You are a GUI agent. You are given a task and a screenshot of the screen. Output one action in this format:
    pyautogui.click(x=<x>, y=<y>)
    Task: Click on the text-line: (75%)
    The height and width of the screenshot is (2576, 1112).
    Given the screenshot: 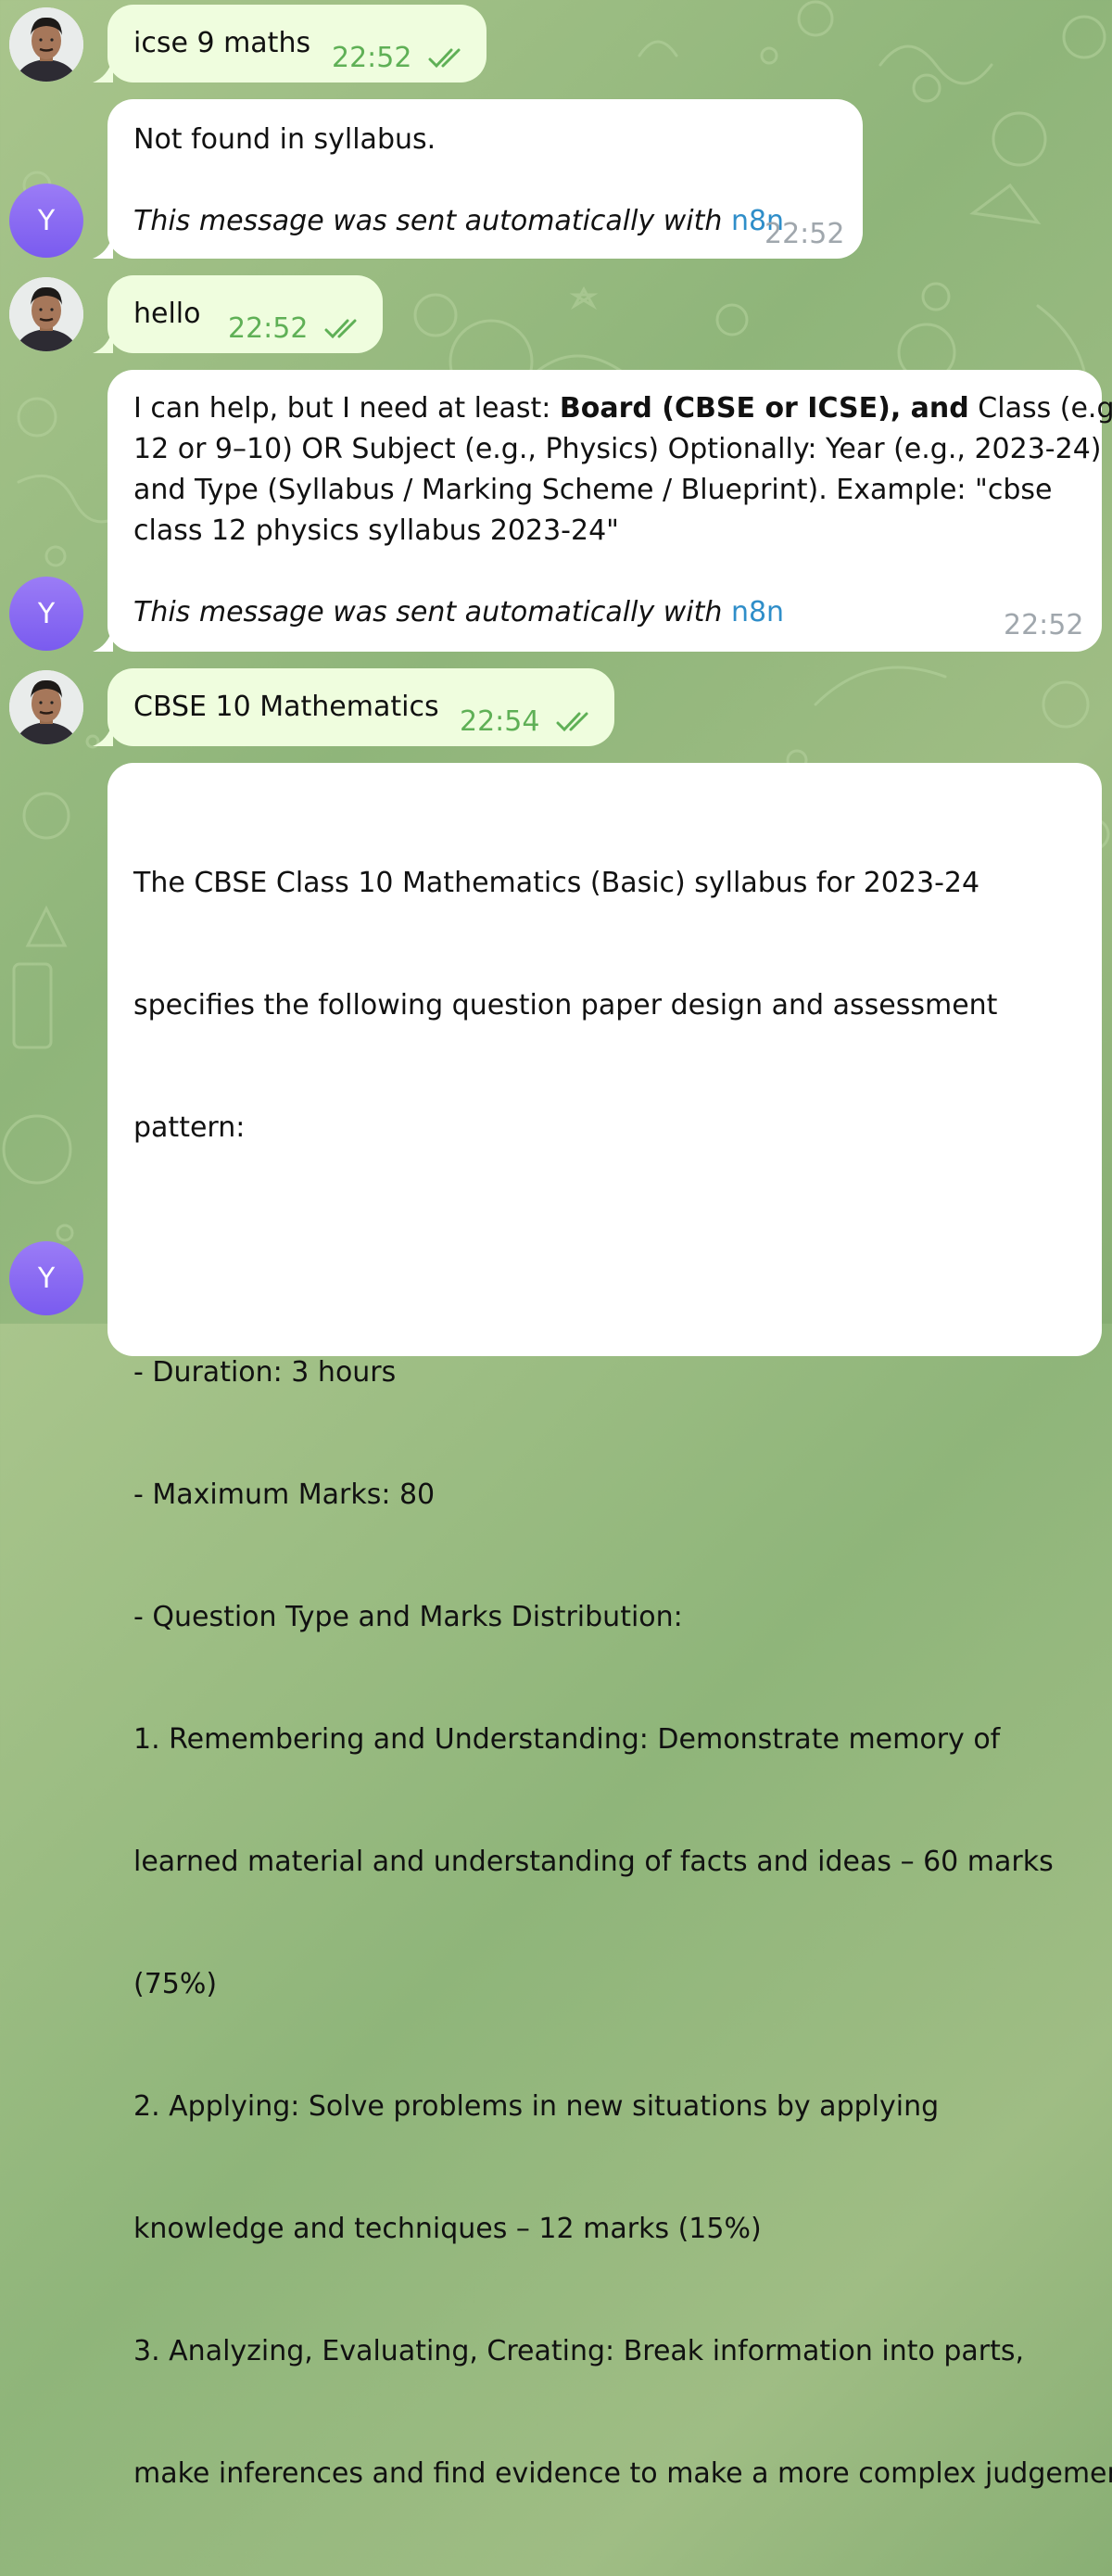 What is the action you would take?
    pyautogui.click(x=175, y=1984)
    